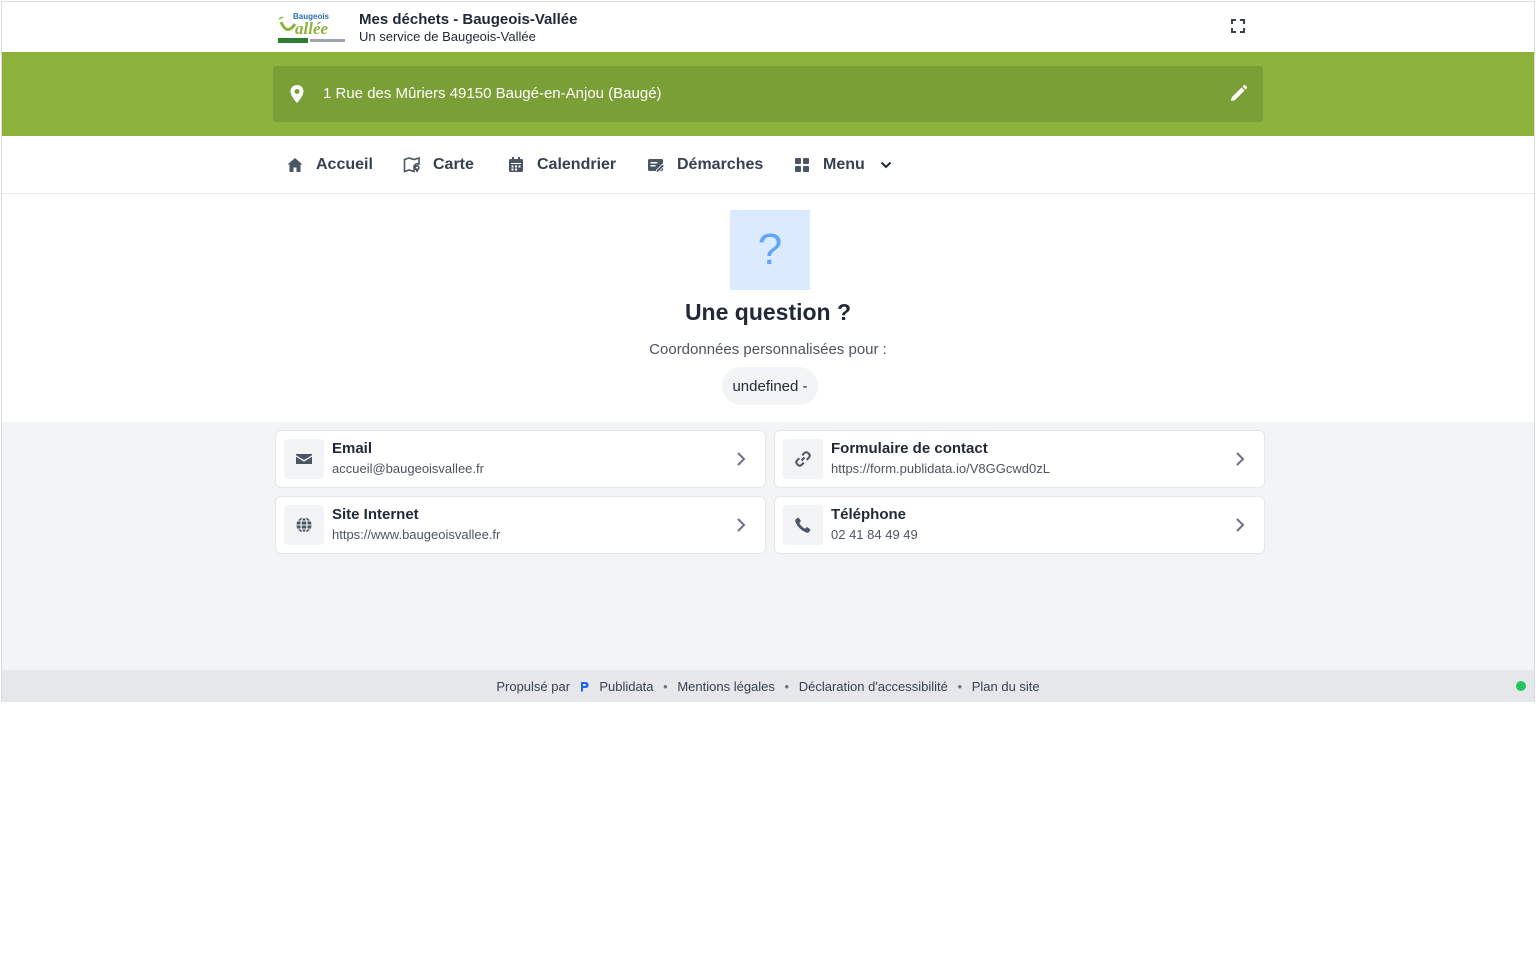 Image resolution: width=1536 pixels, height=960 pixels. What do you see at coordinates (909, 448) in the screenshot?
I see `card-title: Formulaire de contact` at bounding box center [909, 448].